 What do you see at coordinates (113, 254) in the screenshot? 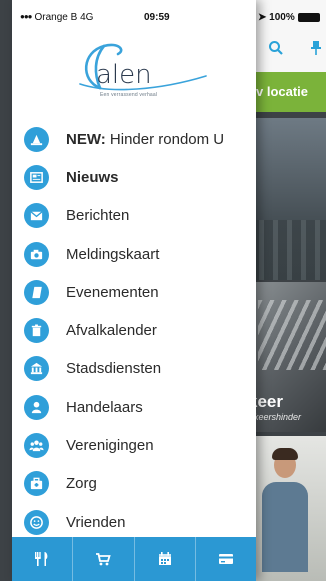
I see `menu-label: Meldingskaart` at bounding box center [113, 254].